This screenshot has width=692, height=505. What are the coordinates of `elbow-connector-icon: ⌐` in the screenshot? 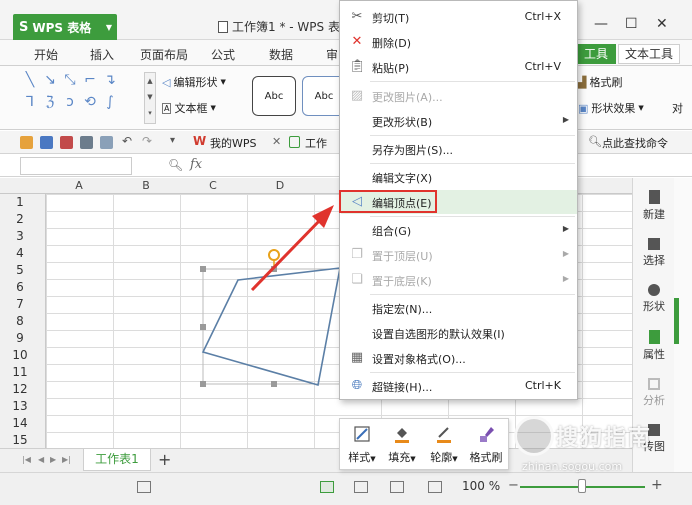 It's located at (90, 83).